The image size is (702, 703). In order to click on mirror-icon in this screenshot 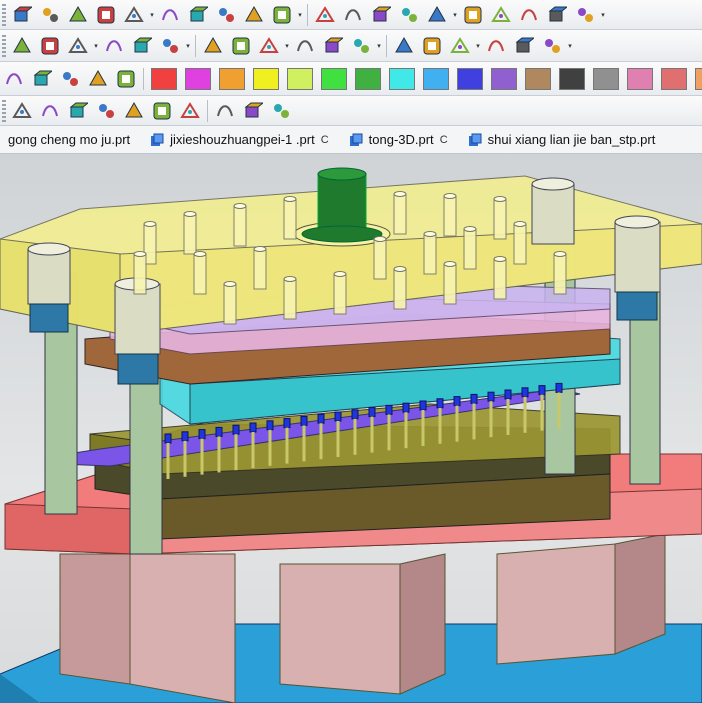, I will do `click(50, 46)`.